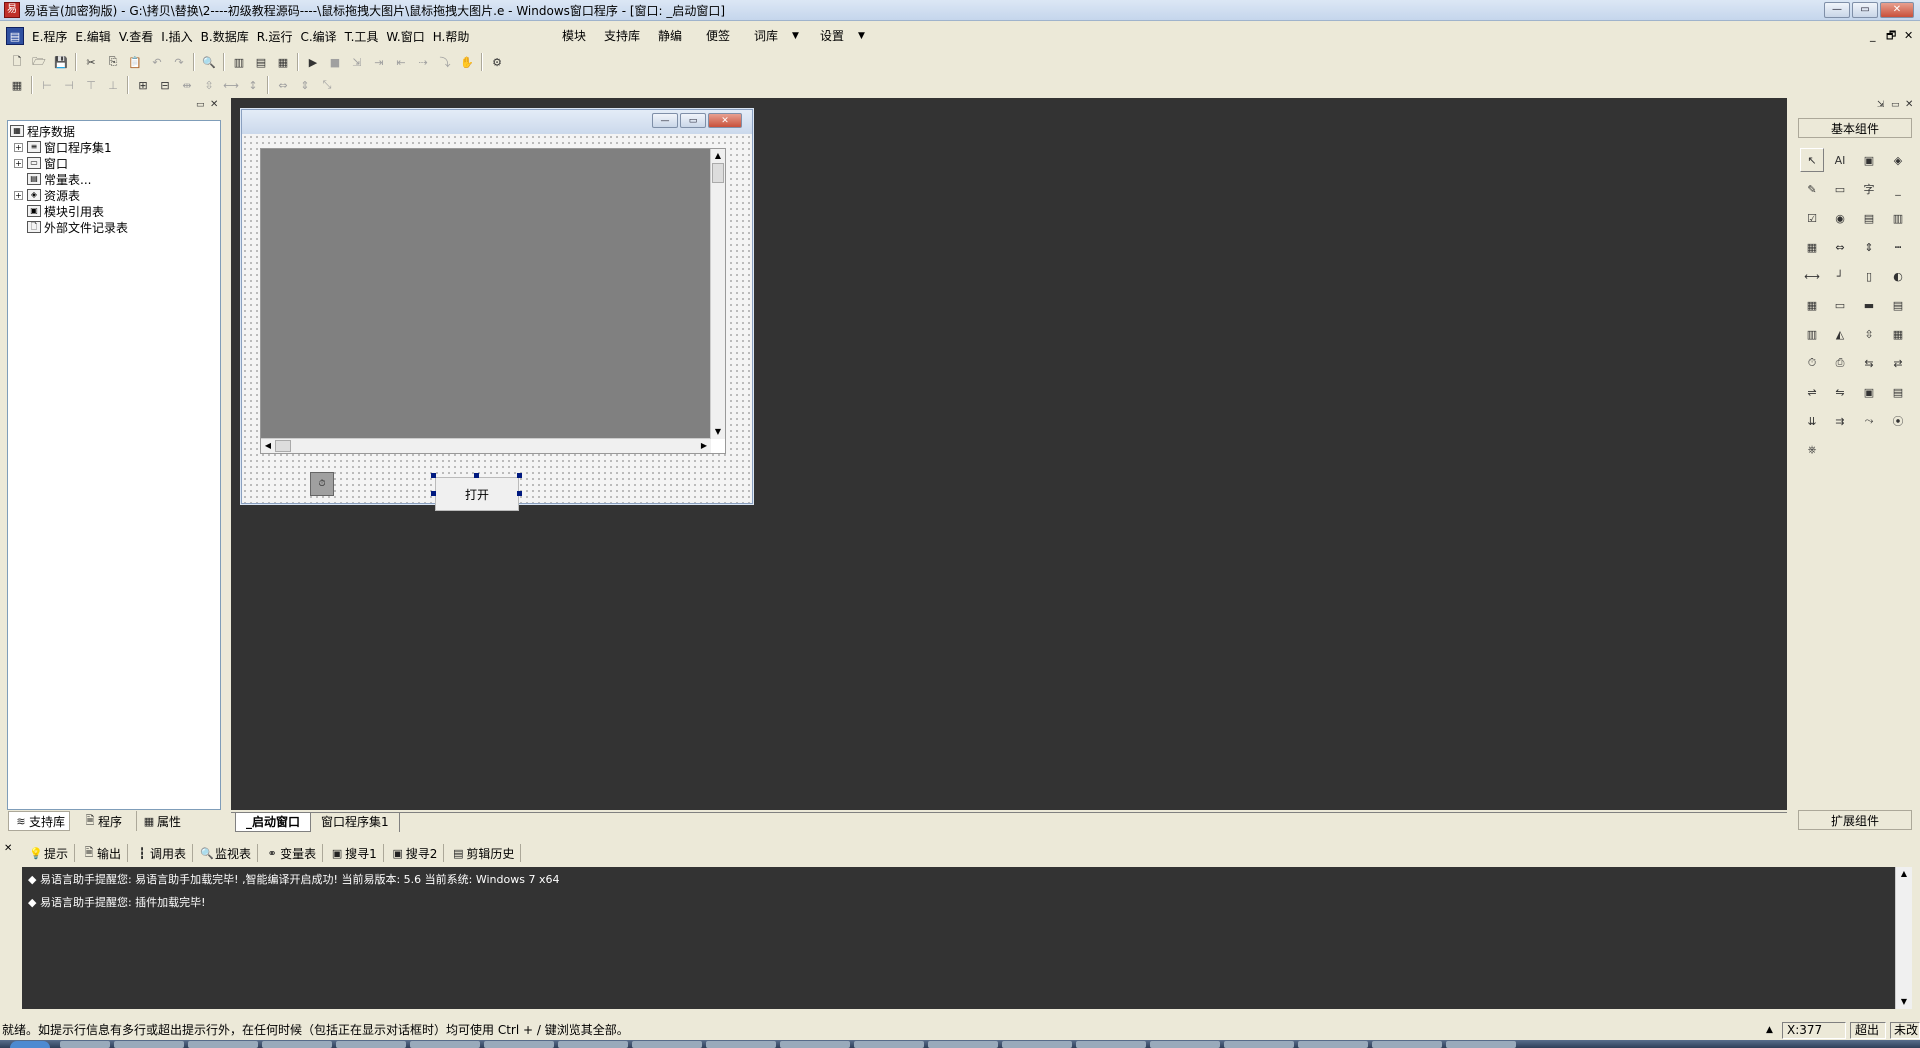  What do you see at coordinates (353, 853) in the screenshot?
I see `tab-search1: ▣ 搜寻1` at bounding box center [353, 853].